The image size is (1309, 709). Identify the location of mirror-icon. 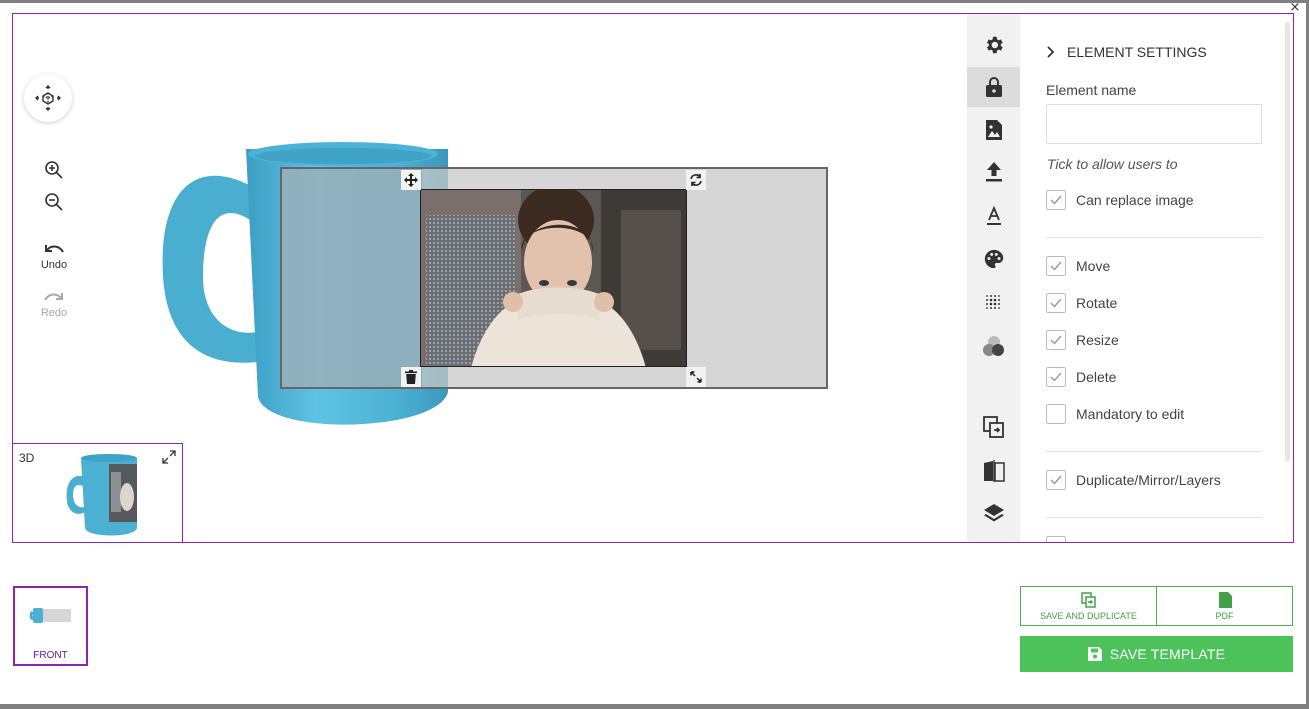
(994, 471).